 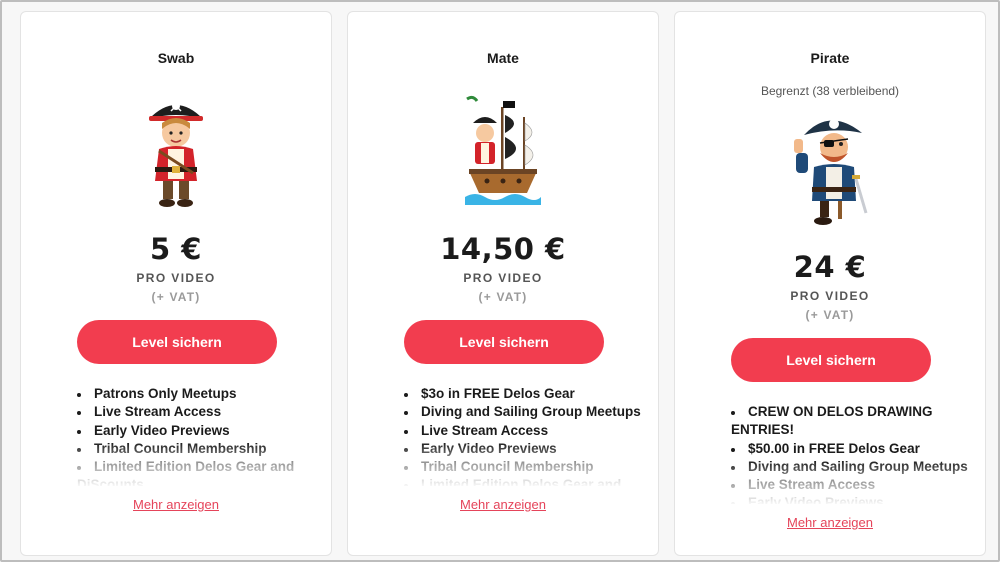 What do you see at coordinates (503, 58) in the screenshot?
I see `tier-title: Mate` at bounding box center [503, 58].